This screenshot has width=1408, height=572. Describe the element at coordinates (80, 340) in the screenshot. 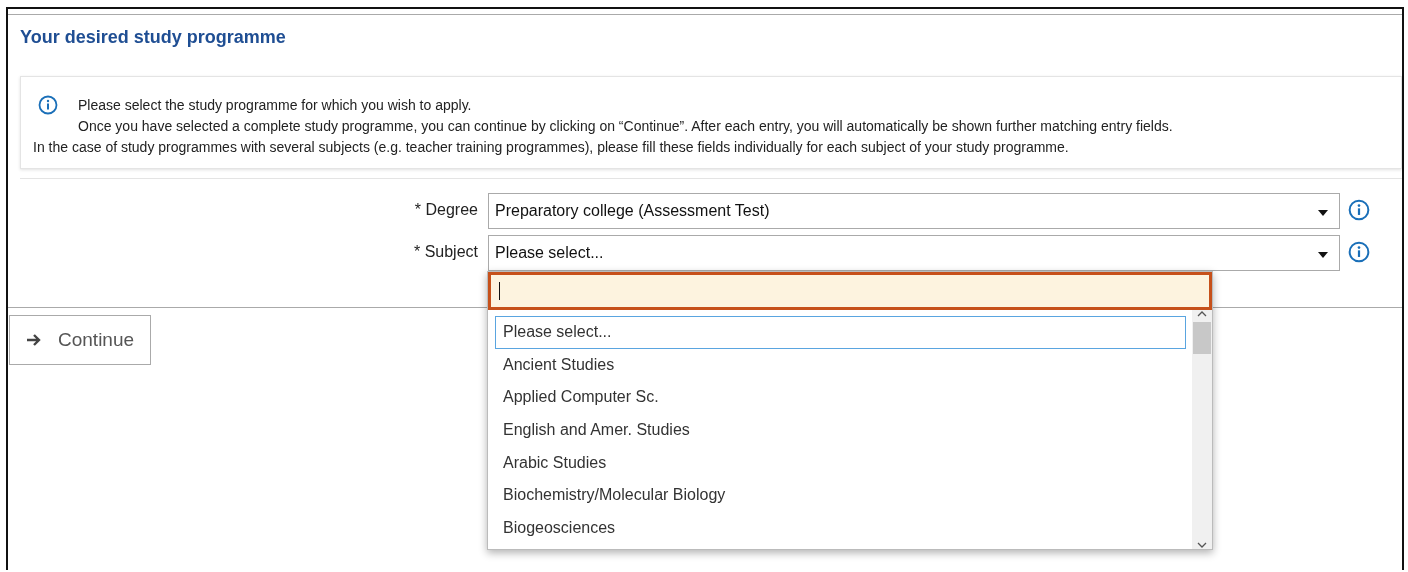

I see `continue-button: Continue` at that location.